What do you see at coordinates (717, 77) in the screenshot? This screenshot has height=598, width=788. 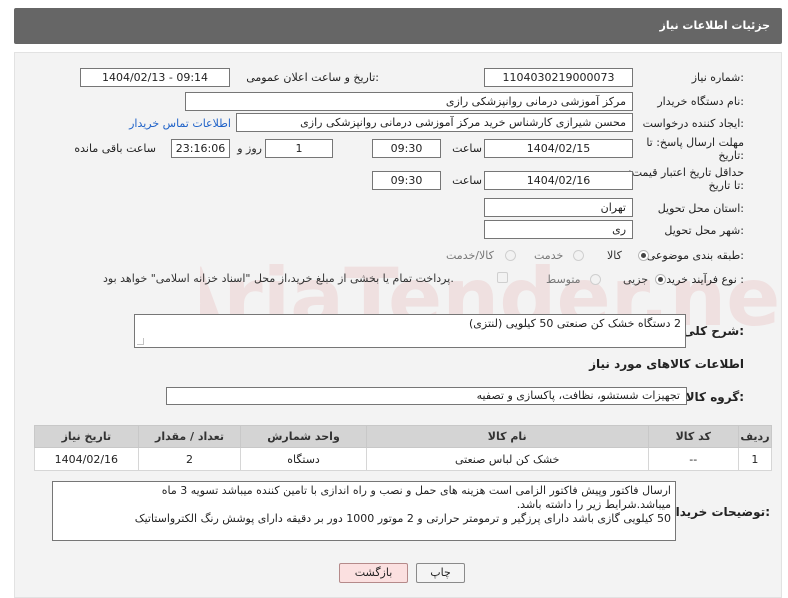 I see `need-number-label: شماره نیاز:` at bounding box center [717, 77].